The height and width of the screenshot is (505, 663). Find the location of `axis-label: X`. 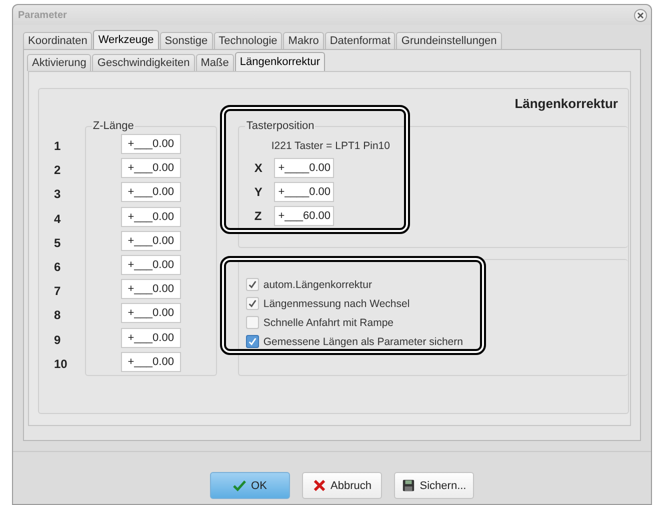

axis-label: X is located at coordinates (259, 168).